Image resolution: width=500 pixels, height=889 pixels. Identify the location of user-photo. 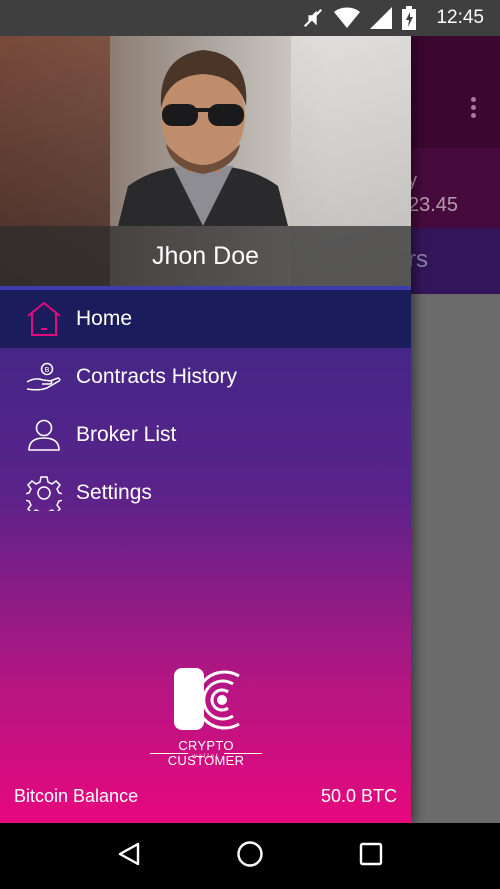
(203, 138).